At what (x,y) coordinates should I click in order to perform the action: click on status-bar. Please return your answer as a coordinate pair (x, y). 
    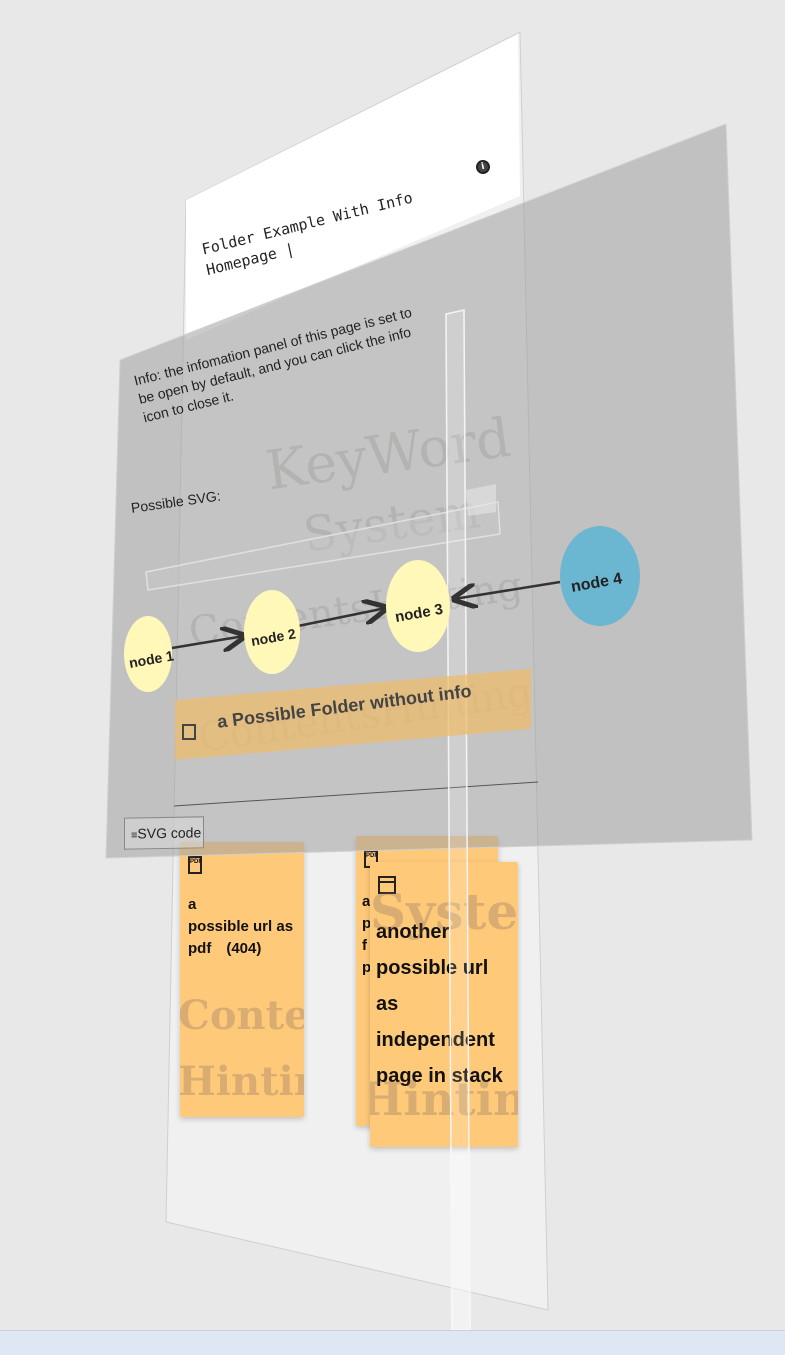
    Looking at the image, I should click on (392, 1342).